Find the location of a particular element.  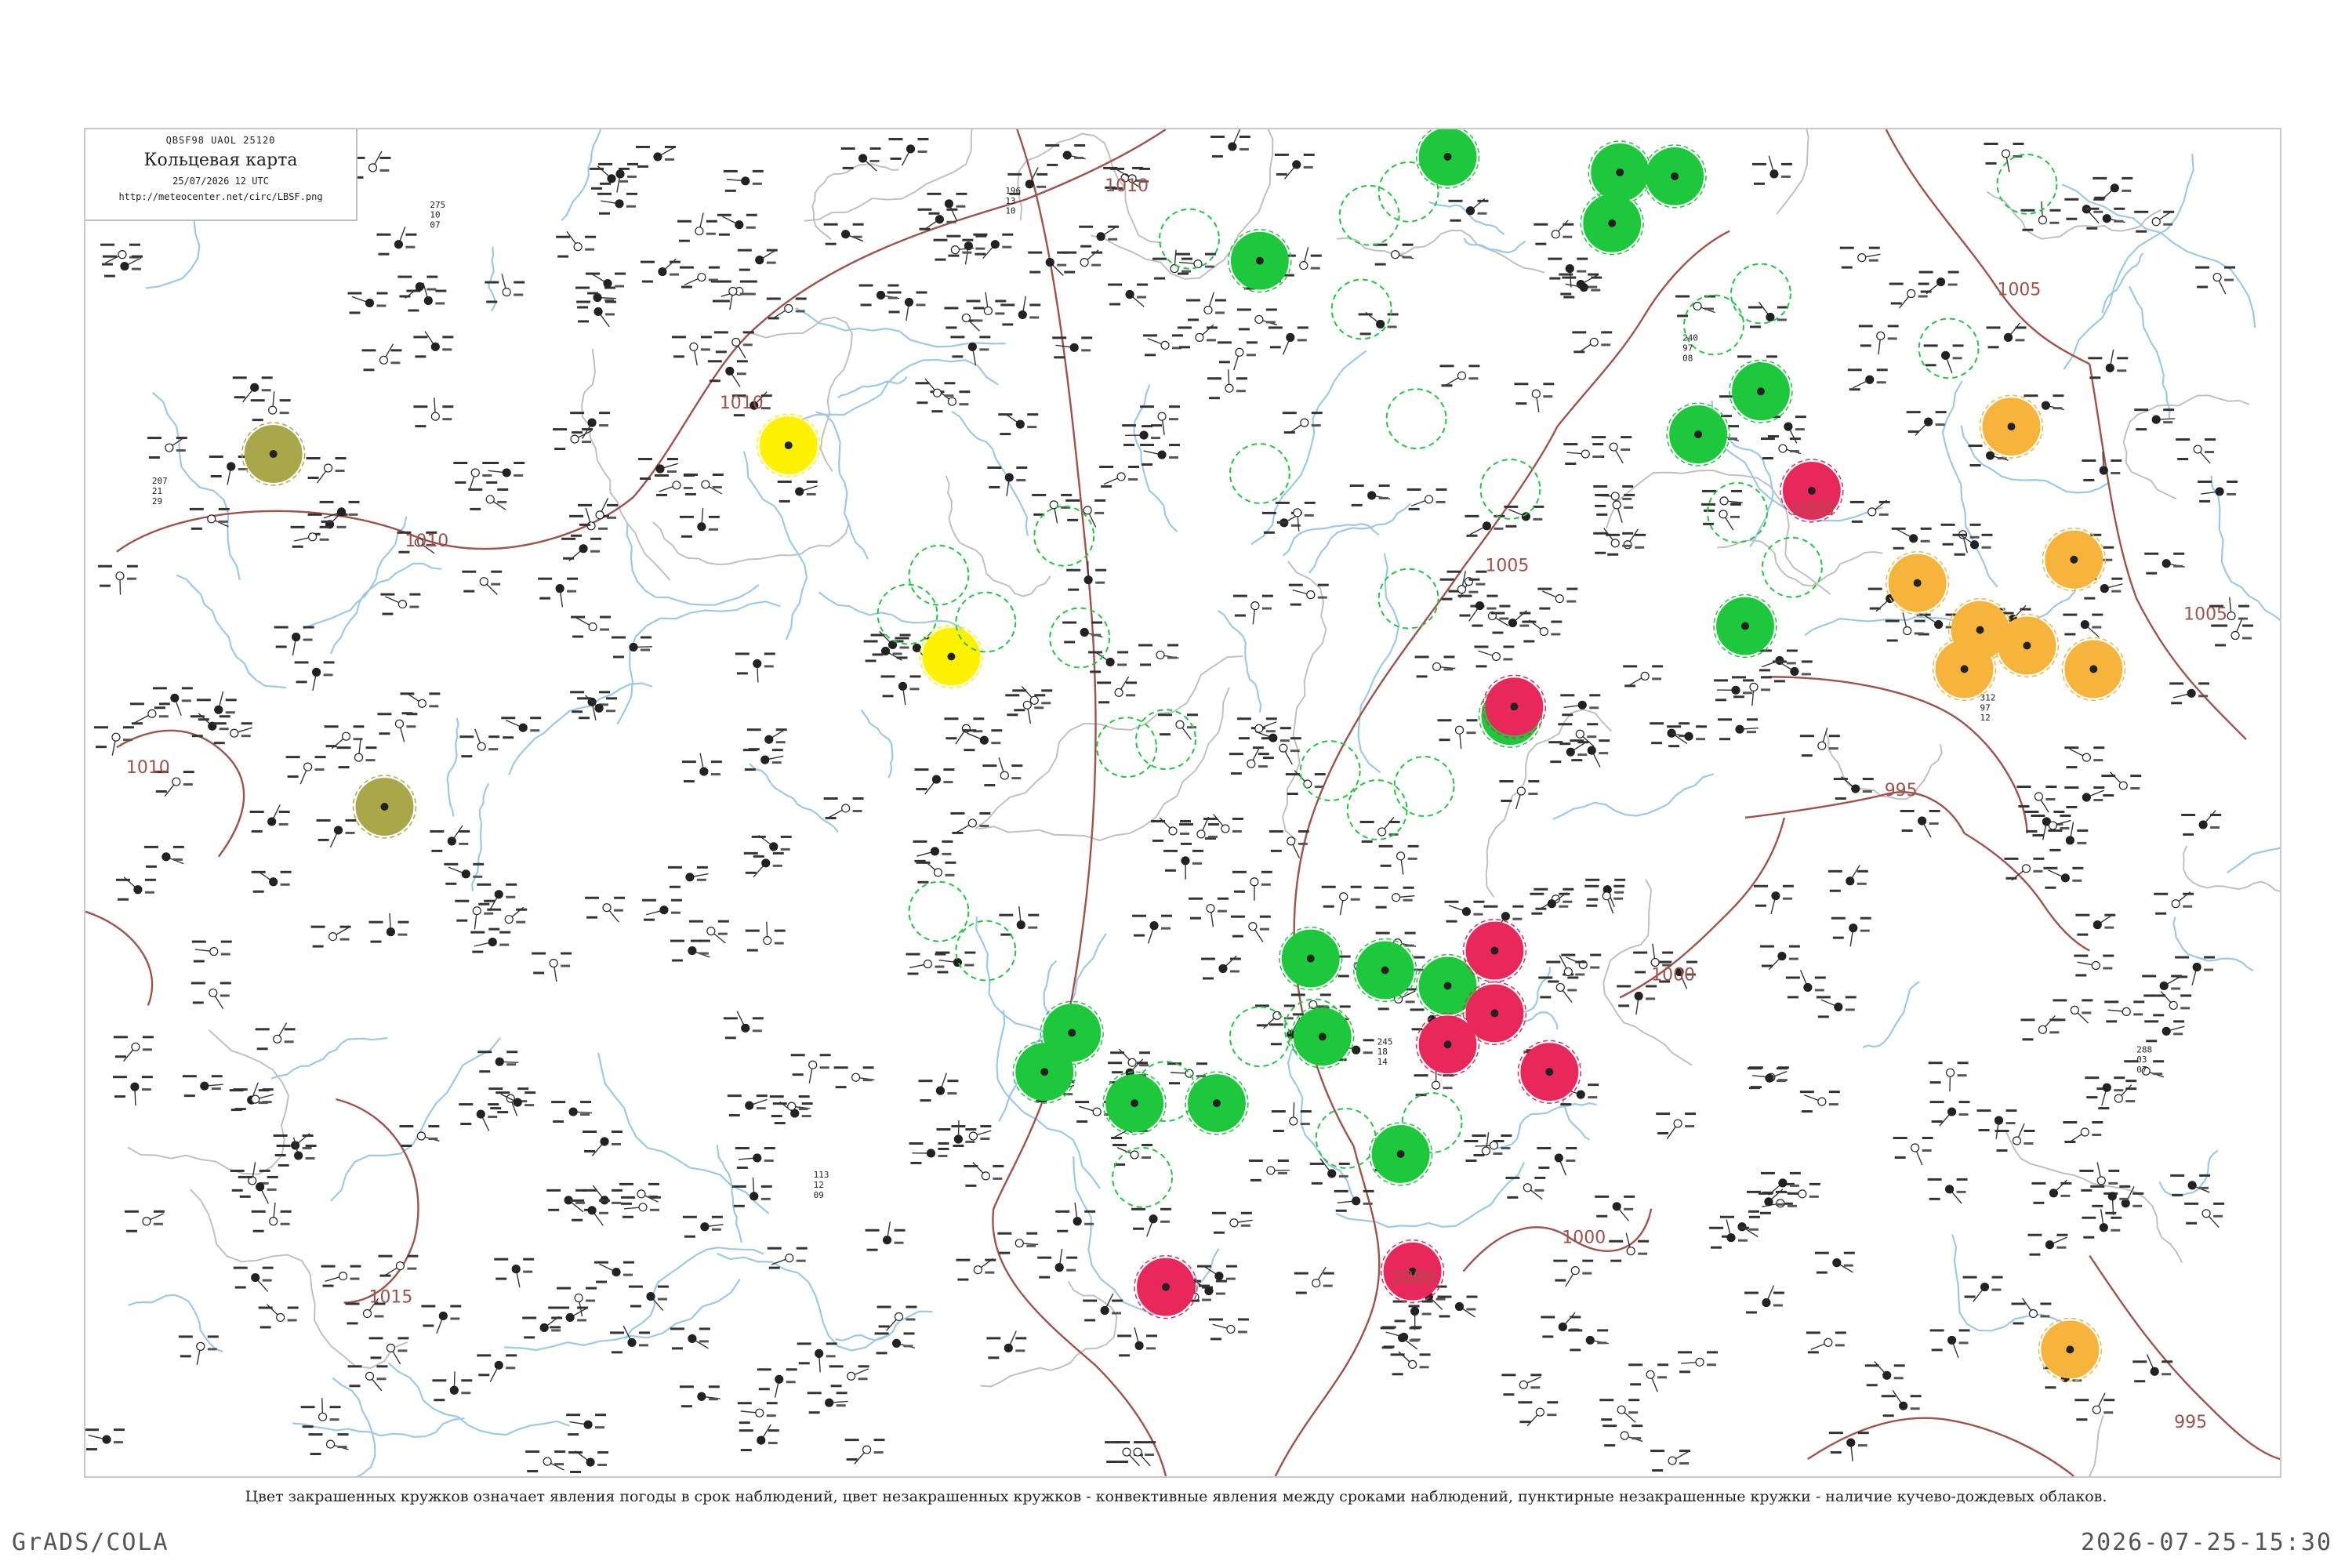

station-plot: 207 21 29 is located at coordinates (160, 491).